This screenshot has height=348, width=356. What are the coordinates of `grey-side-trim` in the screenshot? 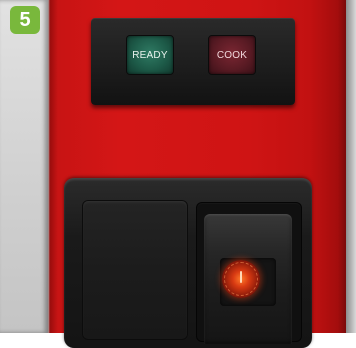 It's located at (24, 166).